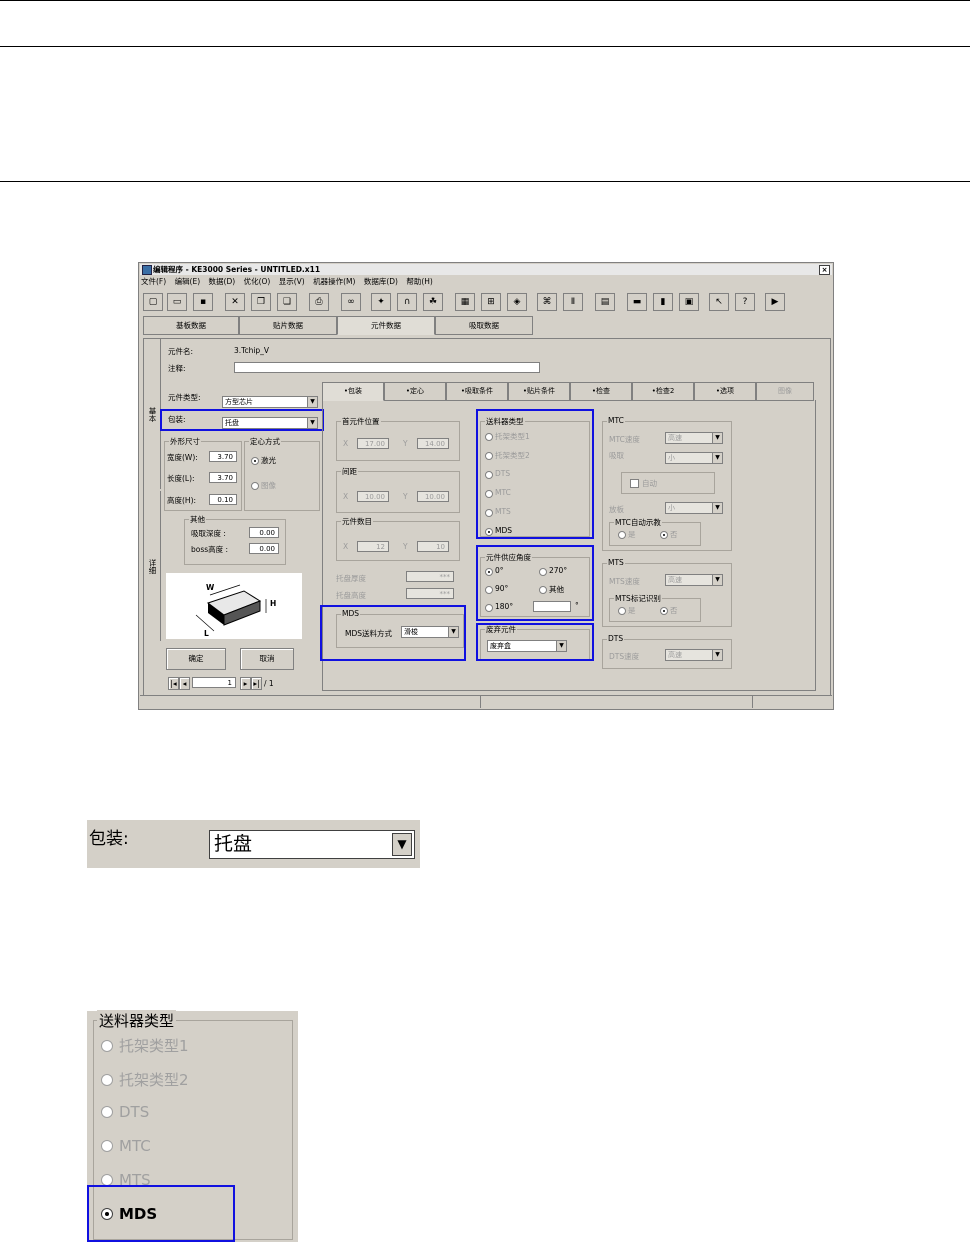 Image resolution: width=970 pixels, height=1242 pixels. What do you see at coordinates (214, 682) in the screenshot?
I see `page-input: 1` at bounding box center [214, 682].